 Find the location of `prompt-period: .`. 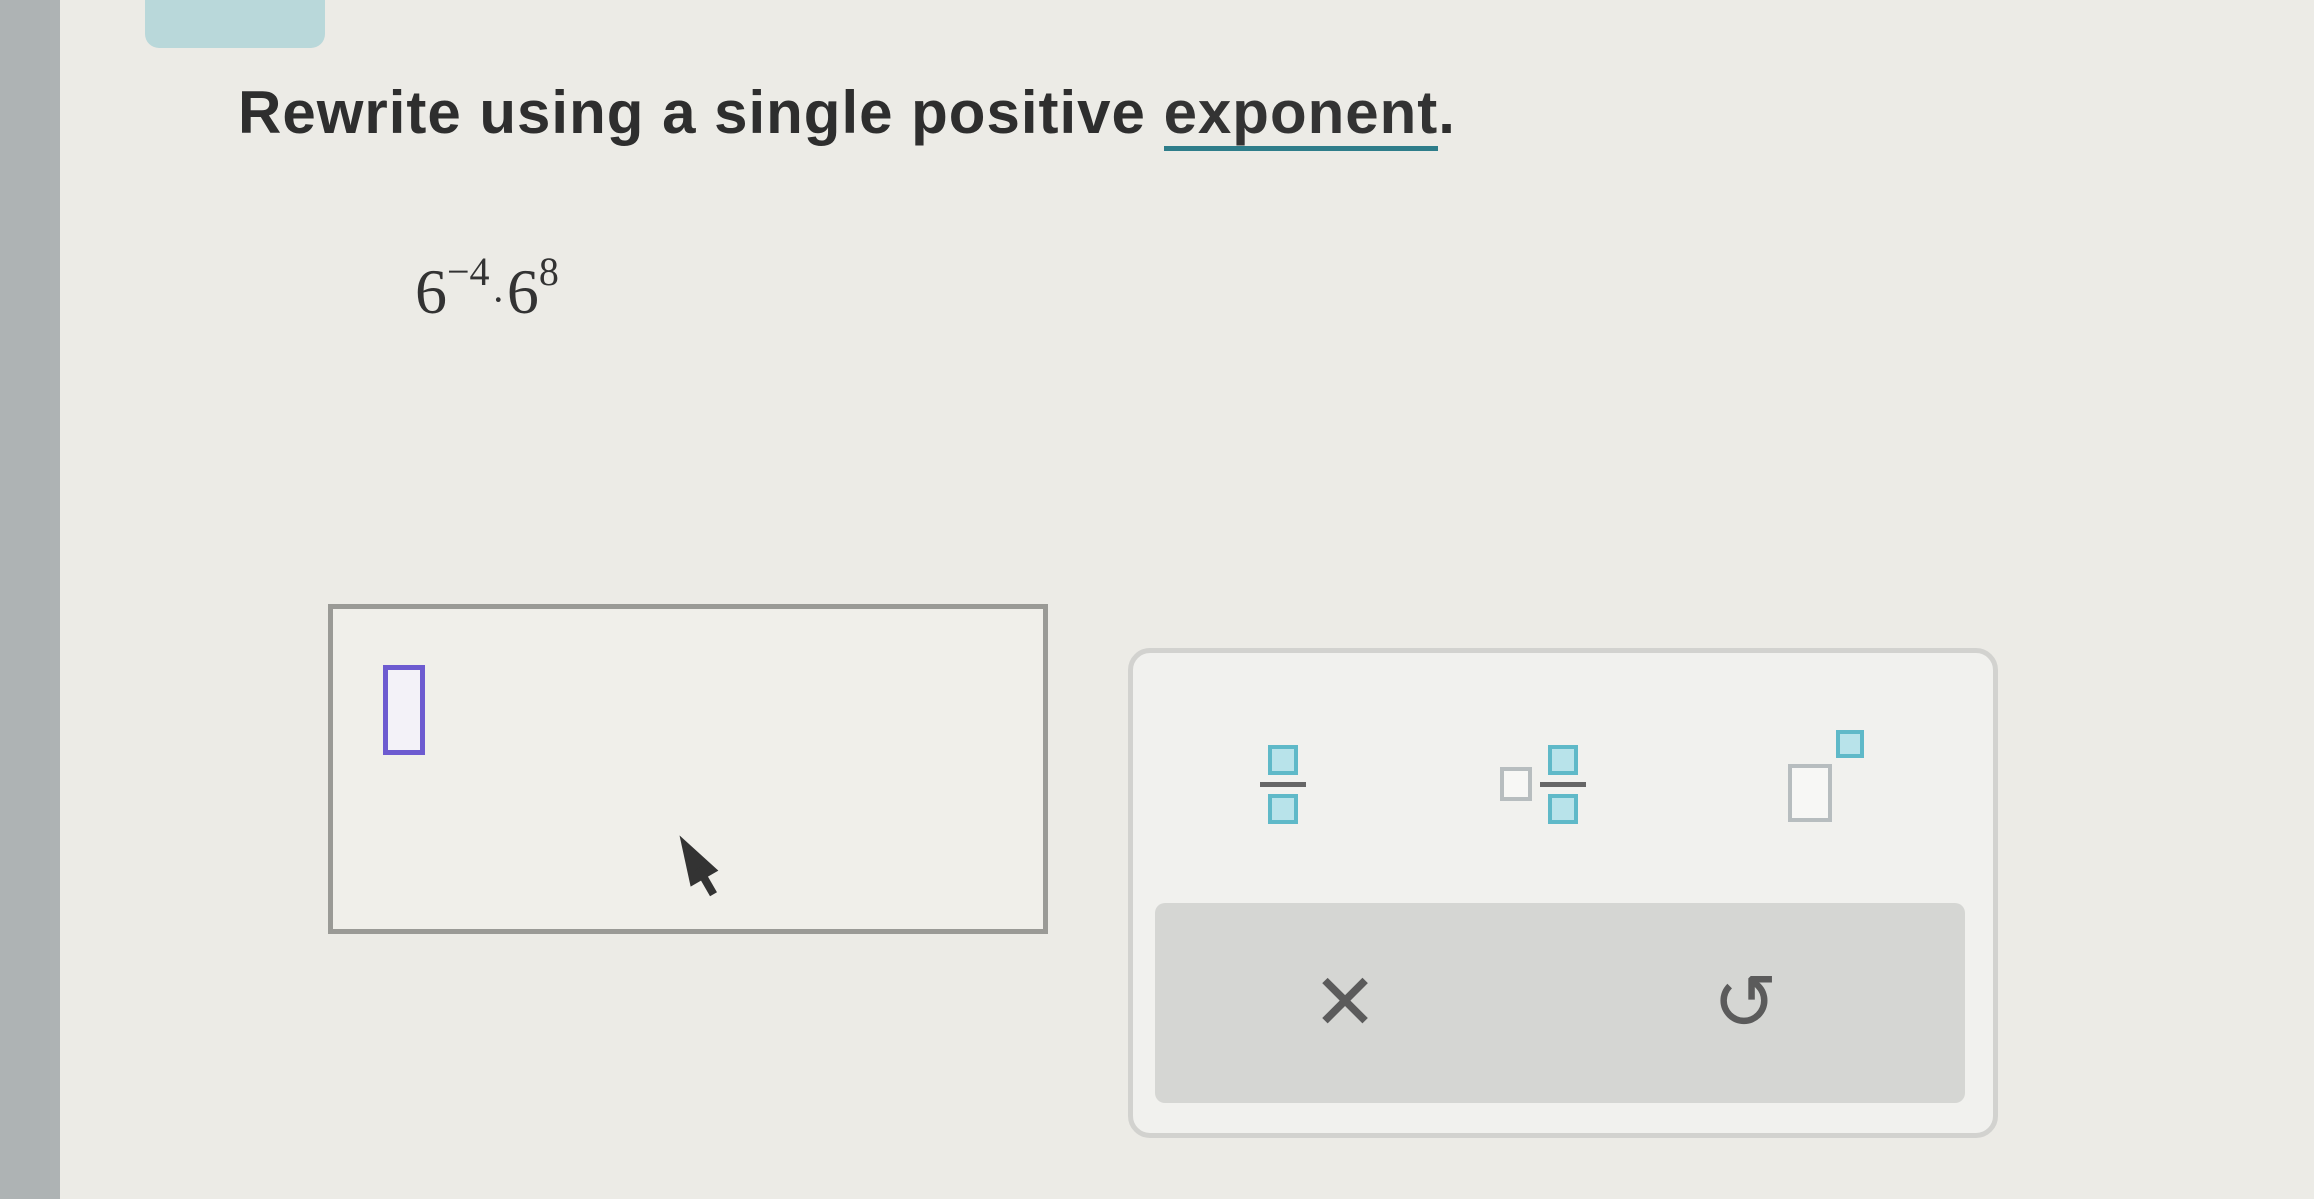

prompt-period: . is located at coordinates (1447, 112).